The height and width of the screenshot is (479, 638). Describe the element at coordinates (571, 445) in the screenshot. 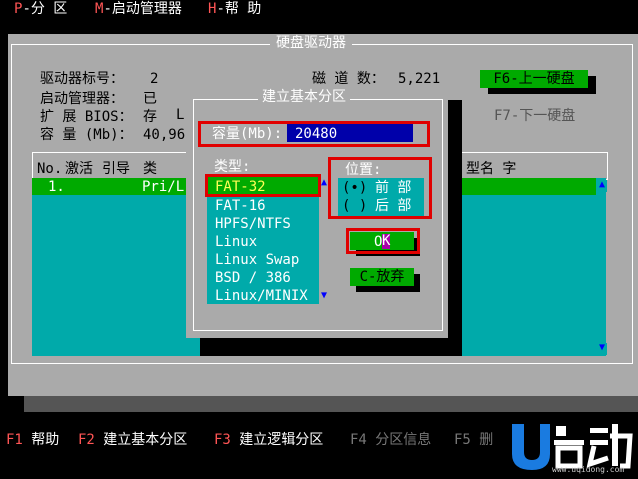

I see `uqidong-logo: www.uqidong.com` at that location.